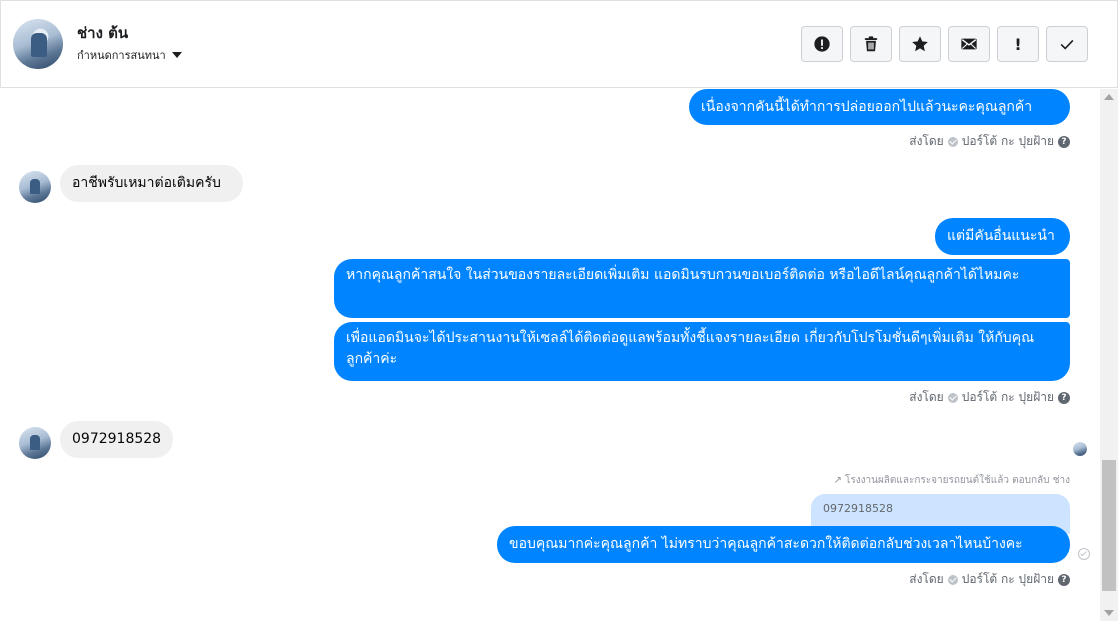  I want to click on contact-avatar, so click(38, 44).